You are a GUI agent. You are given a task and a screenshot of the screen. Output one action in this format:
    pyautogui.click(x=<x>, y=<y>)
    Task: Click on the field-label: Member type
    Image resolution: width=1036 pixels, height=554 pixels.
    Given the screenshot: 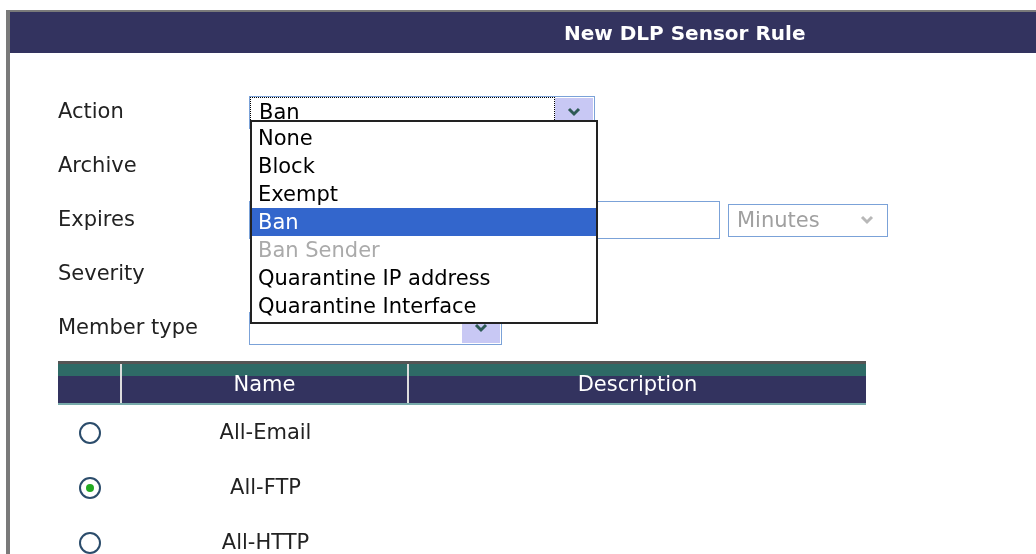 What is the action you would take?
    pyautogui.click(x=128, y=328)
    